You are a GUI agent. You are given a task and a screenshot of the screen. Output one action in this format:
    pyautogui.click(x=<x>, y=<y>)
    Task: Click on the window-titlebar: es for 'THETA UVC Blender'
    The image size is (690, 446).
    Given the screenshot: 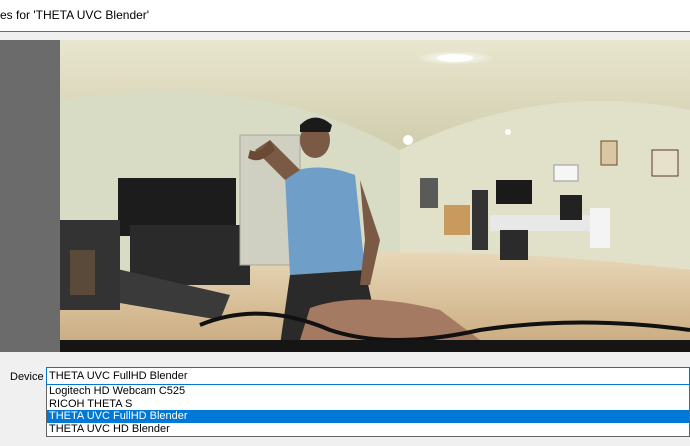 What is the action you would take?
    pyautogui.click(x=345, y=16)
    